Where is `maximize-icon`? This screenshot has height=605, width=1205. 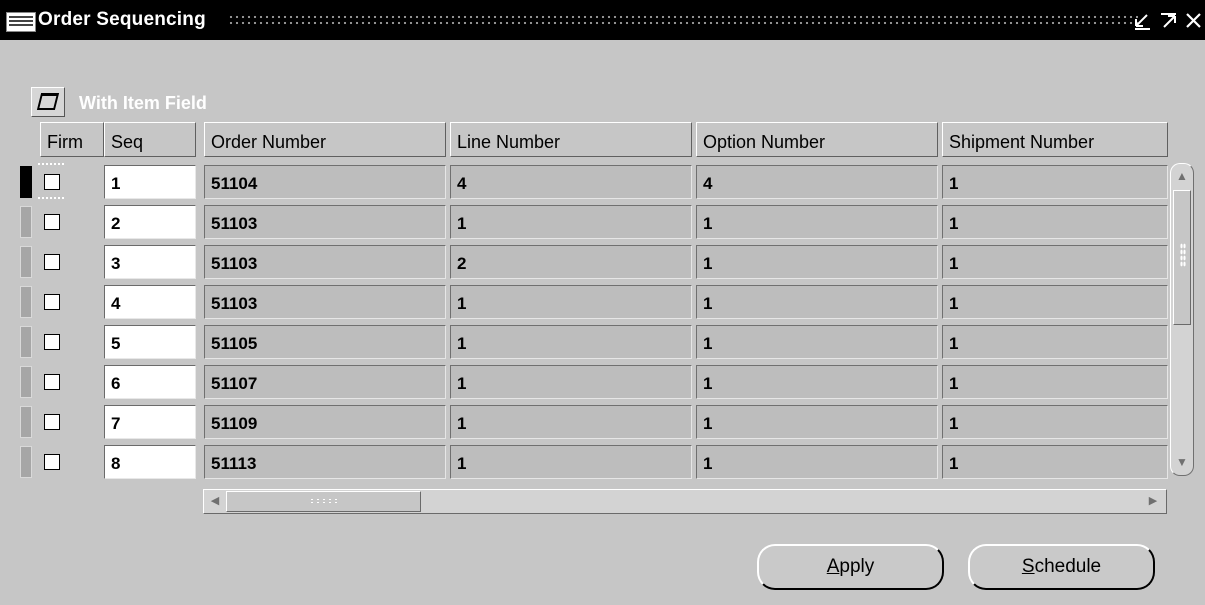 maximize-icon is located at coordinates (1169, 23).